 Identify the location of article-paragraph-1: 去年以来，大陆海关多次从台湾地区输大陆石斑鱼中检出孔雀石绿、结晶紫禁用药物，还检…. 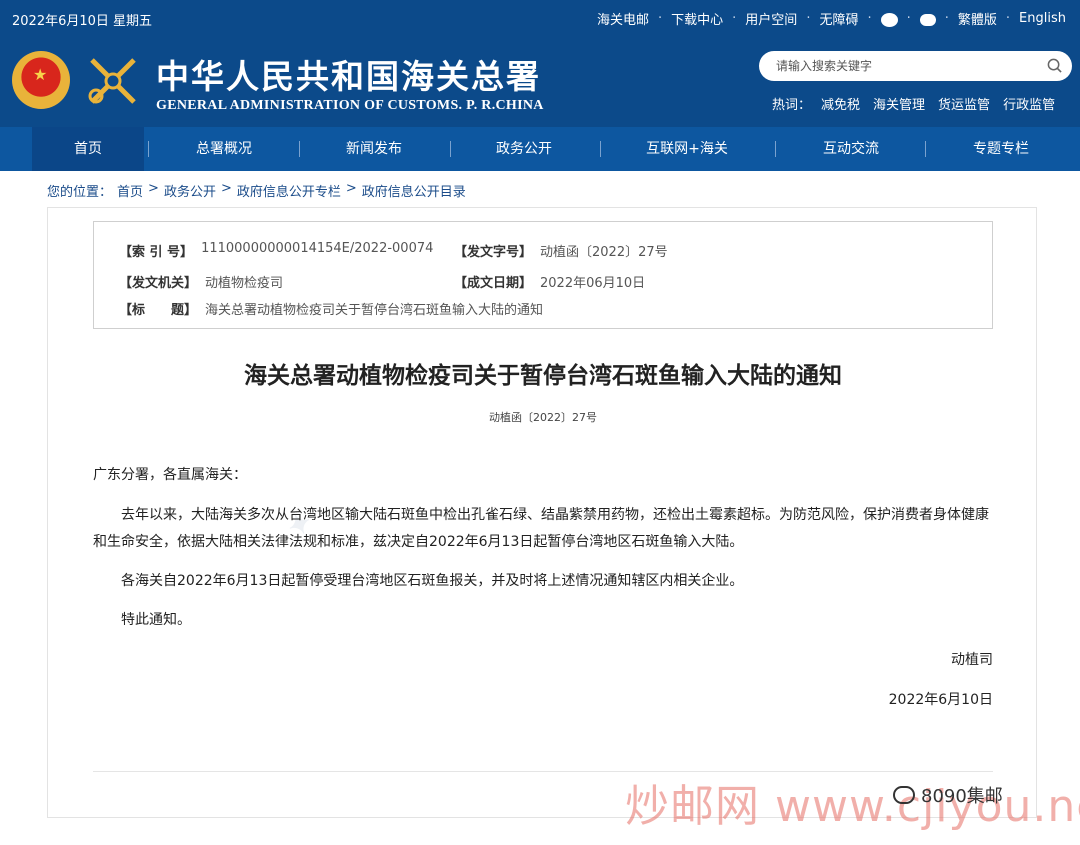
(541, 528).